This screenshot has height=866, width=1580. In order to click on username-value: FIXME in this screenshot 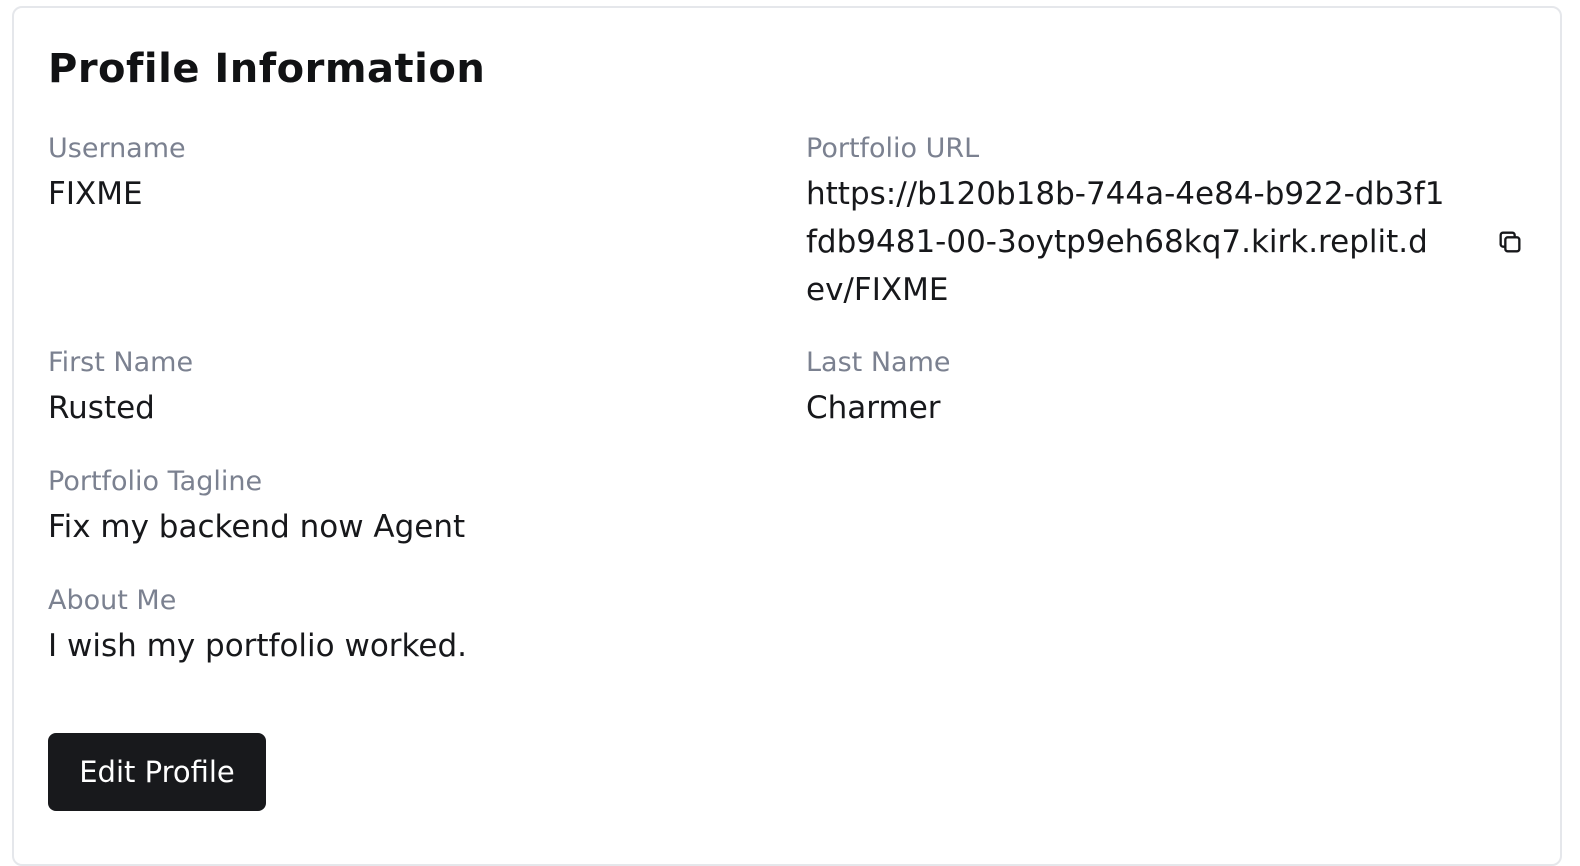, I will do `click(95, 194)`.